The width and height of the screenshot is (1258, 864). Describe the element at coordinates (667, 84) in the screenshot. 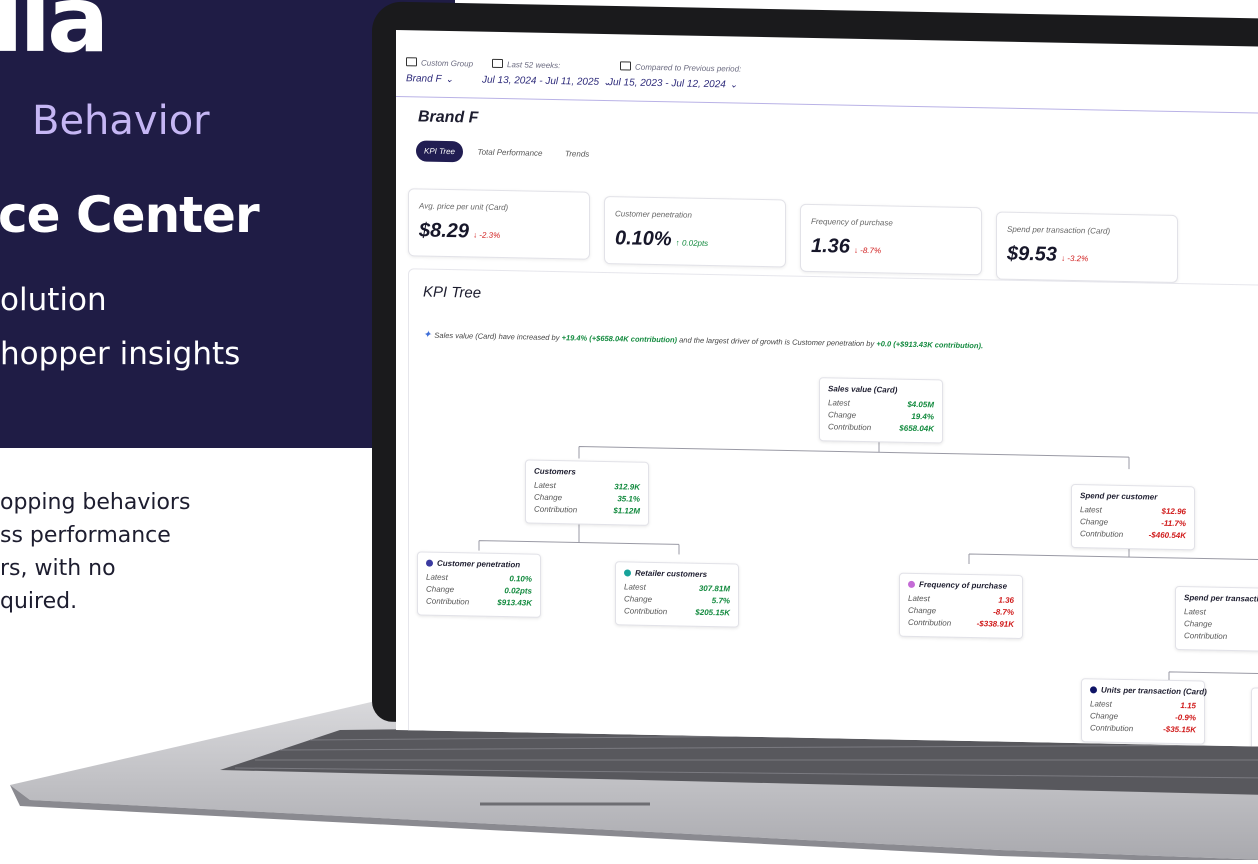

I see `comparison-value: Jul 15, 2023 - Jul 12, 2024` at that location.